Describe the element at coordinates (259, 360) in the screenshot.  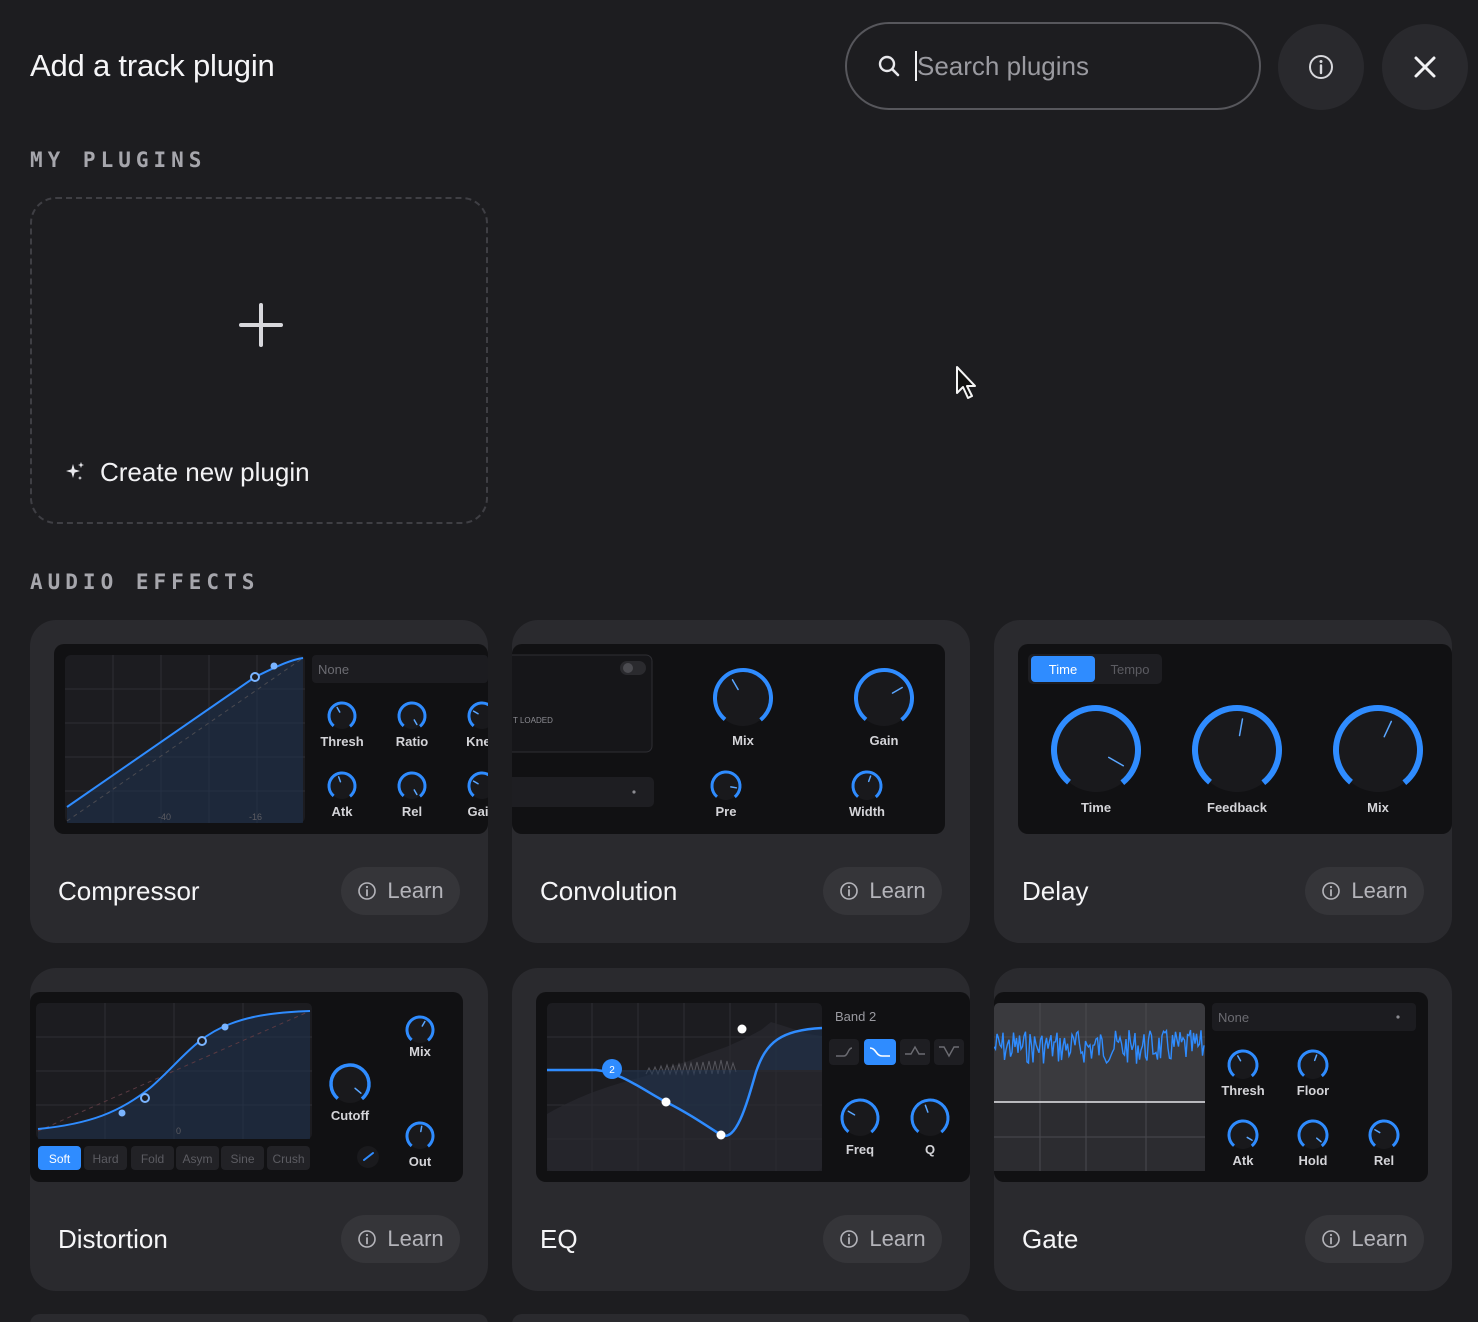
I see `create-plugin-card: Create new plugin` at that location.